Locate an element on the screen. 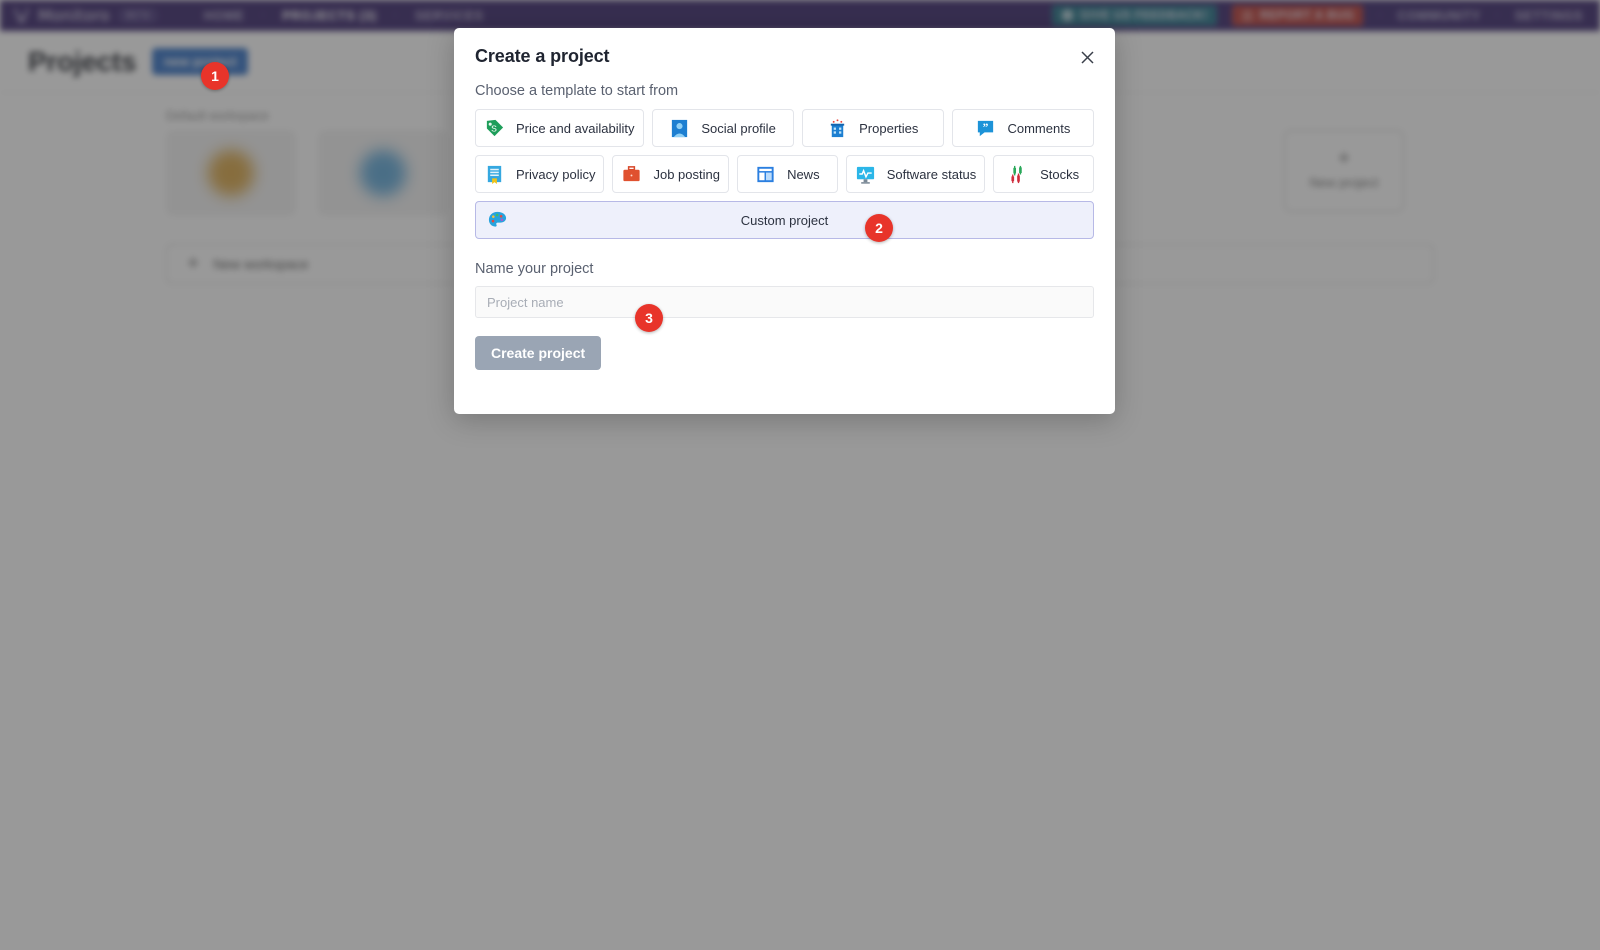 The height and width of the screenshot is (950, 1600). custom-project-template: Custom project is located at coordinates (784, 220).